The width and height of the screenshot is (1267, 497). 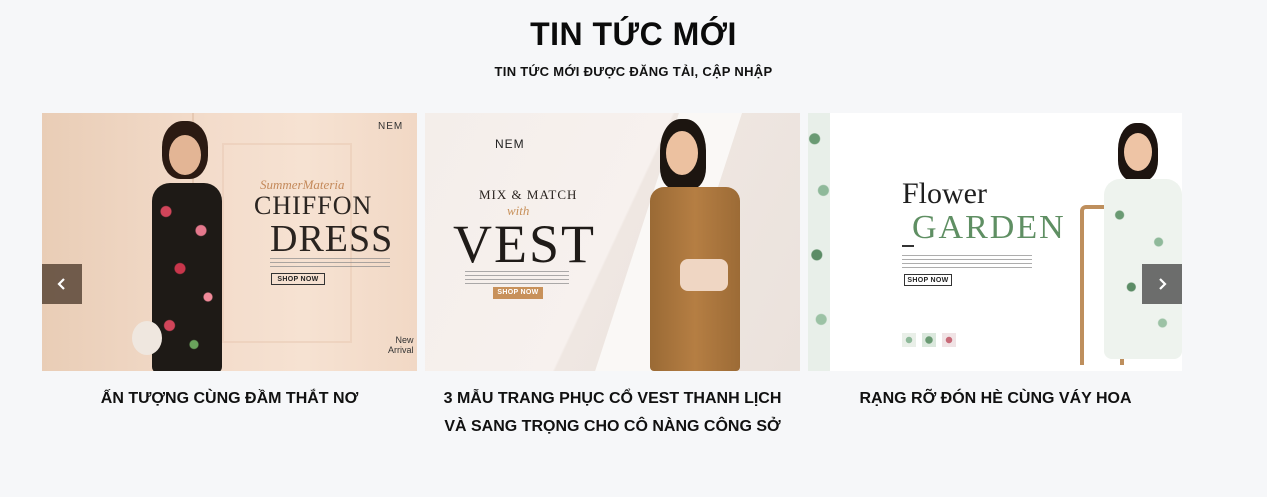 I want to click on news-card-title: ẤN TƯỢNG CÙNG ĐẦM THẮT NƠ, so click(x=229, y=399).